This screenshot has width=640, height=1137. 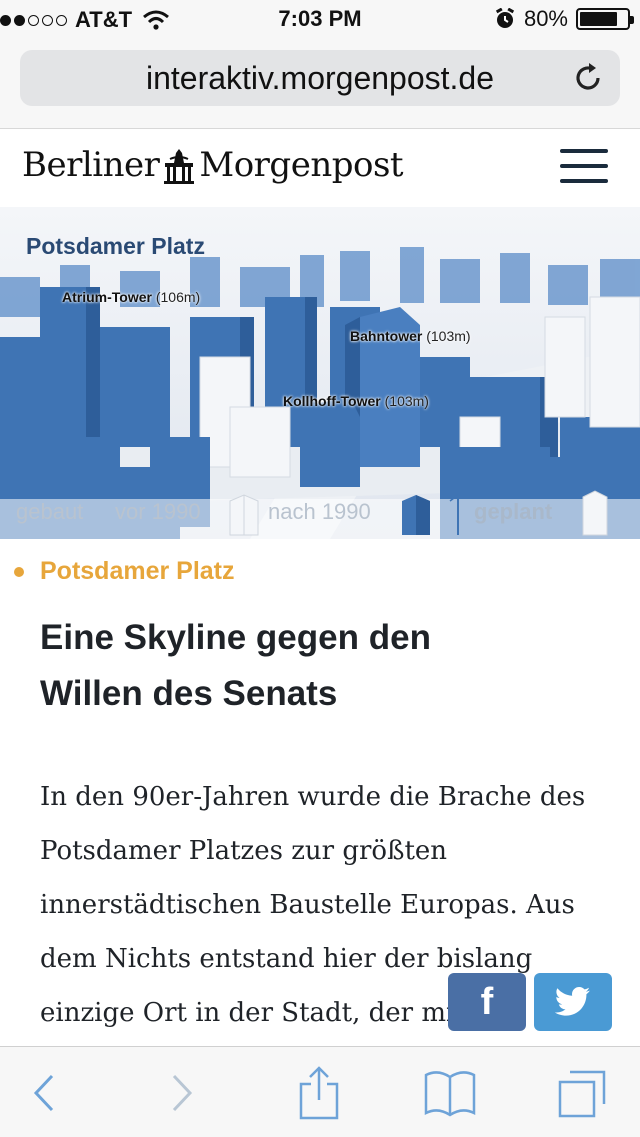 I want to click on facebook-share-button: f, so click(x=487, y=1002).